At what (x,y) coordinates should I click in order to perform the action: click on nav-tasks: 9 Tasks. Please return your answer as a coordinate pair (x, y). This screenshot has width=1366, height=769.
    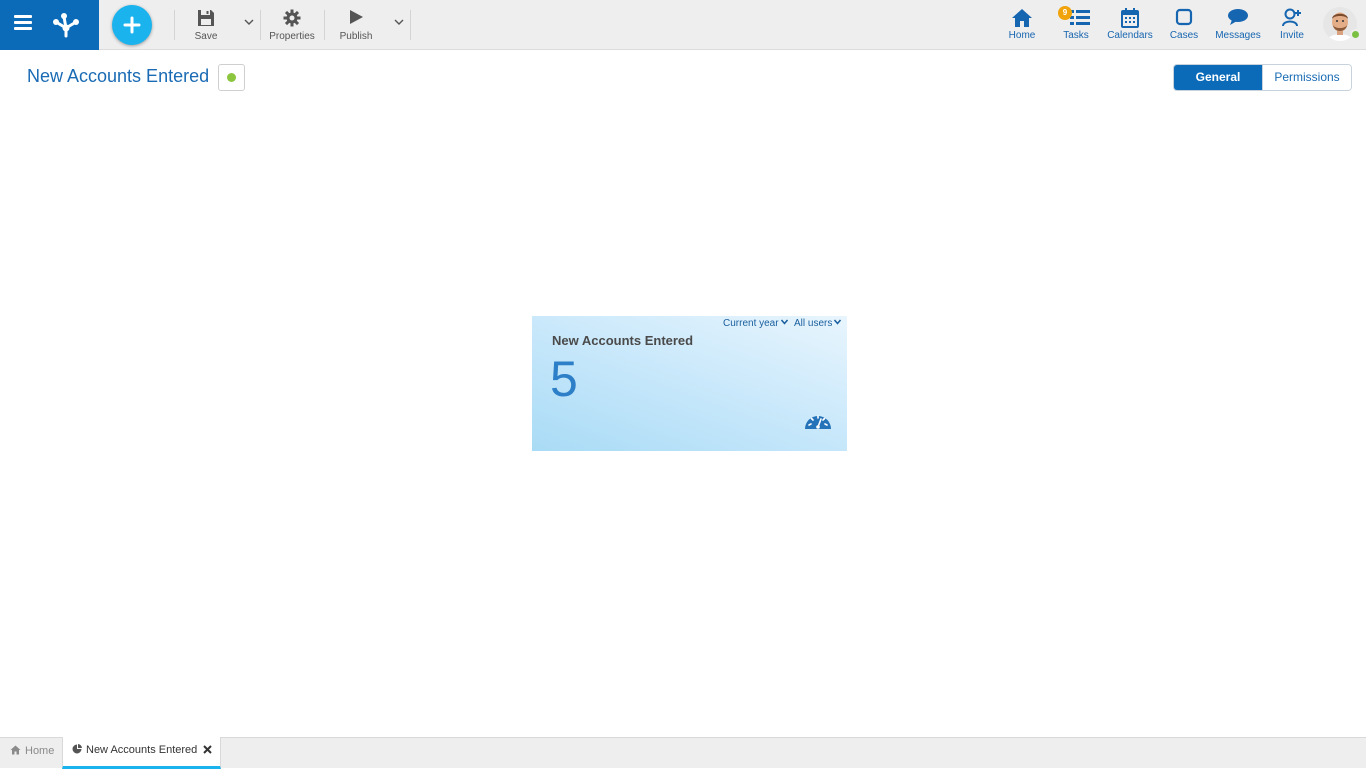
    Looking at the image, I should click on (1076, 25).